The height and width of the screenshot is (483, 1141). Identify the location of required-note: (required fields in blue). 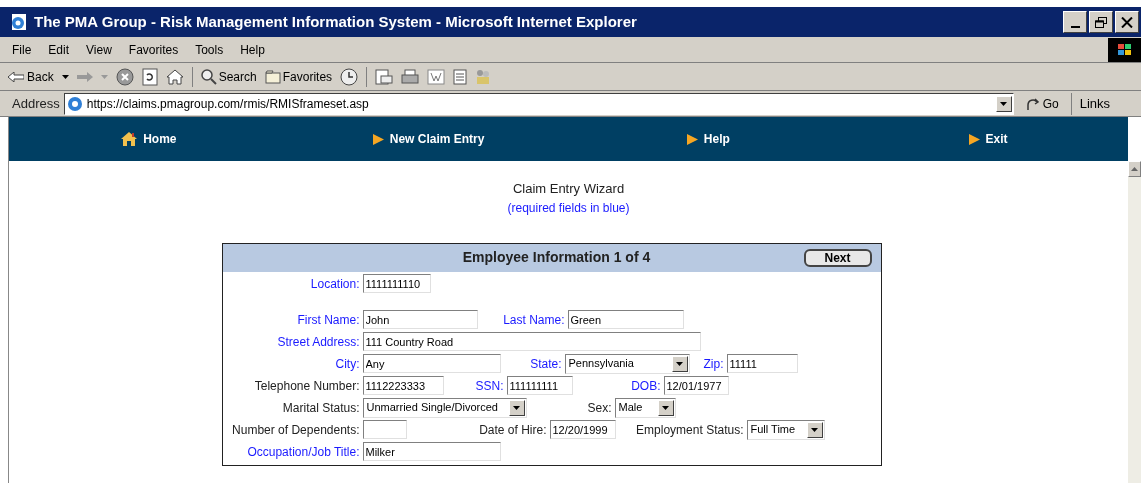
(568, 208).